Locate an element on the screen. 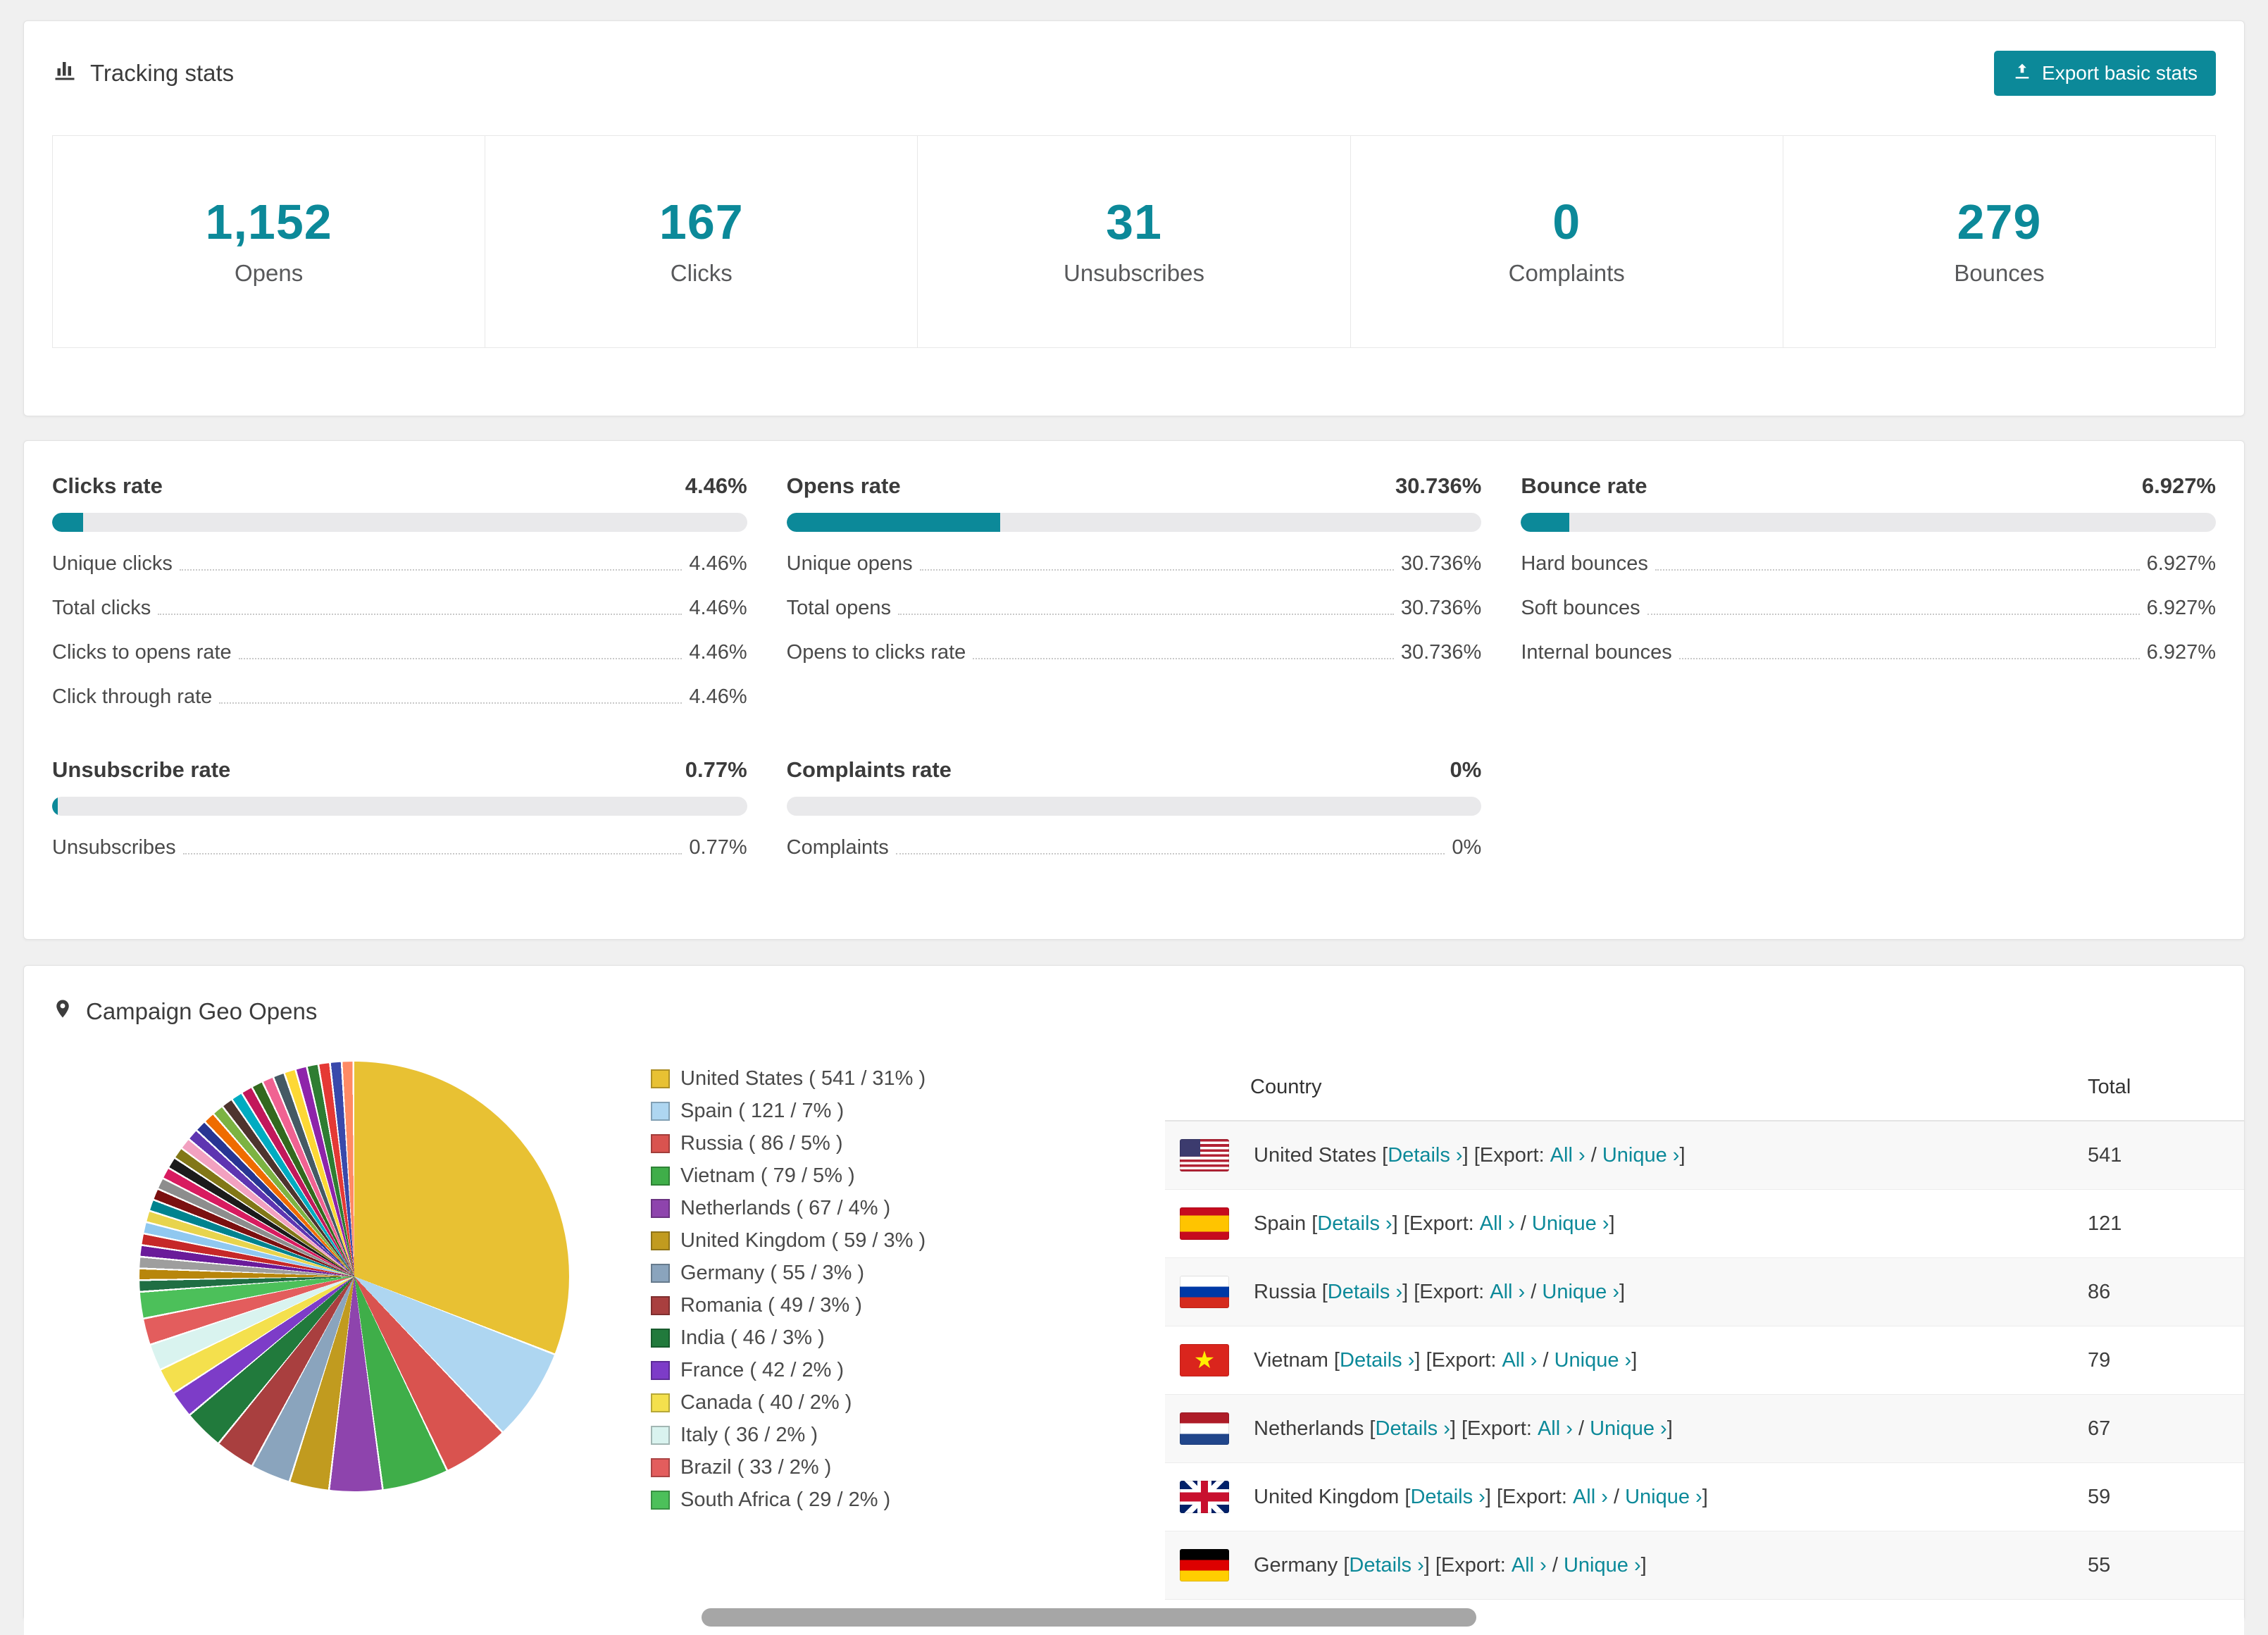 The width and height of the screenshot is (2268, 1635). geo-opens-header: Campaign Geo Opens is located at coordinates (1134, 997).